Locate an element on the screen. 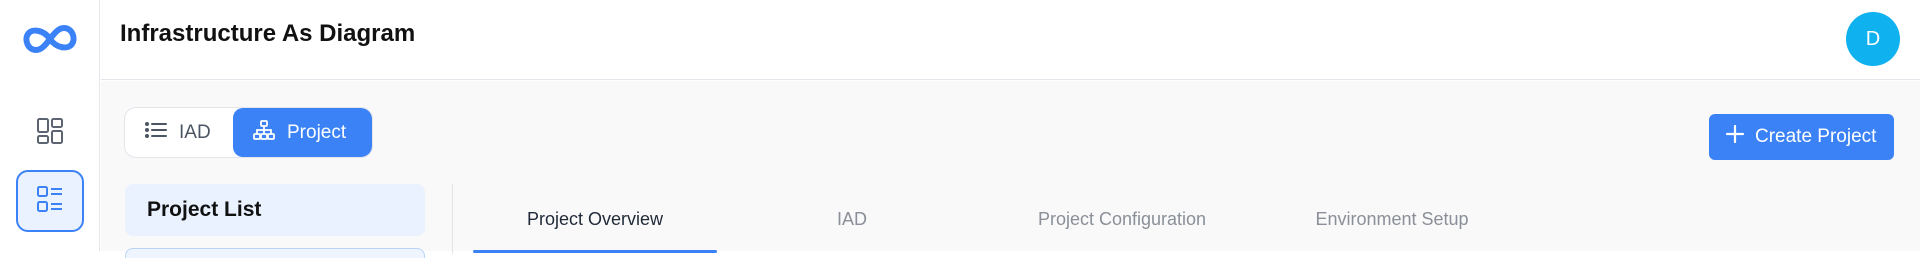 Image resolution: width=1920 pixels, height=258 pixels. hierarchy-icon is located at coordinates (264, 133).